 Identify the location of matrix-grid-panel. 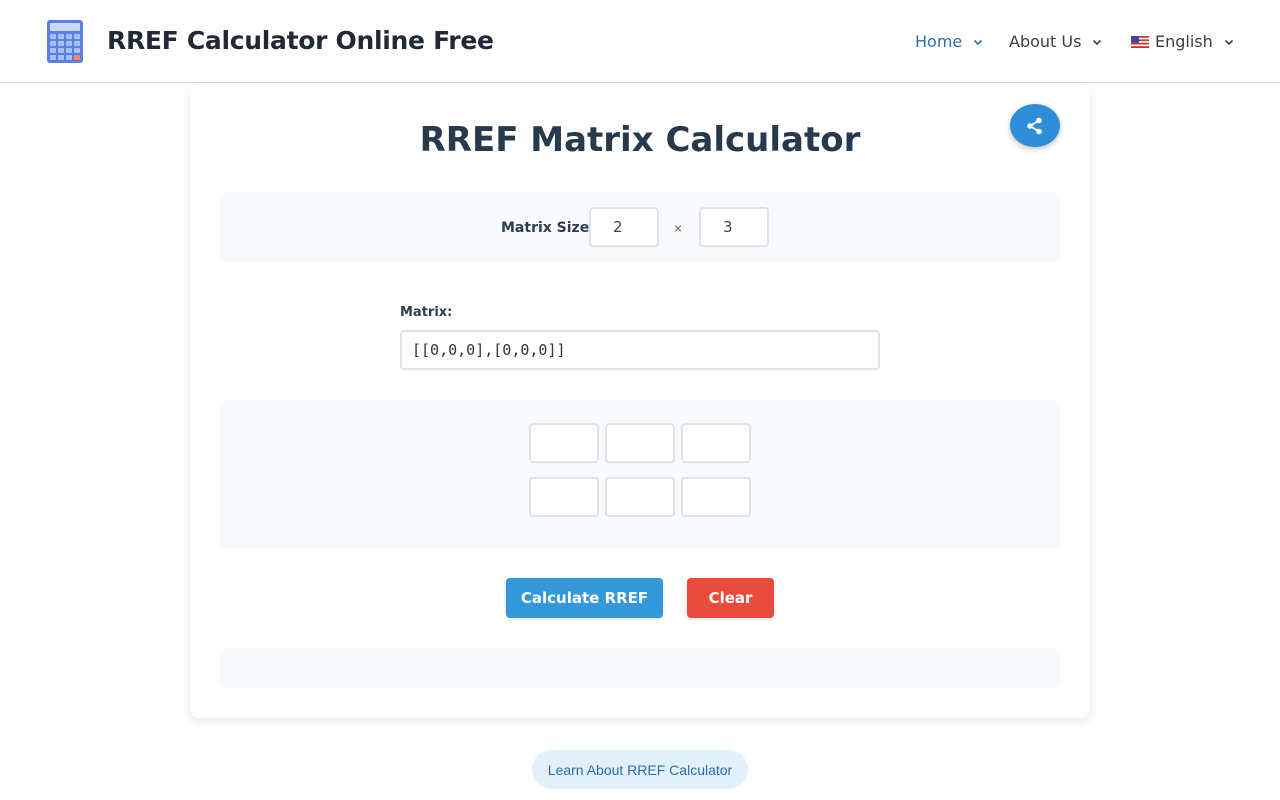
(640, 474).